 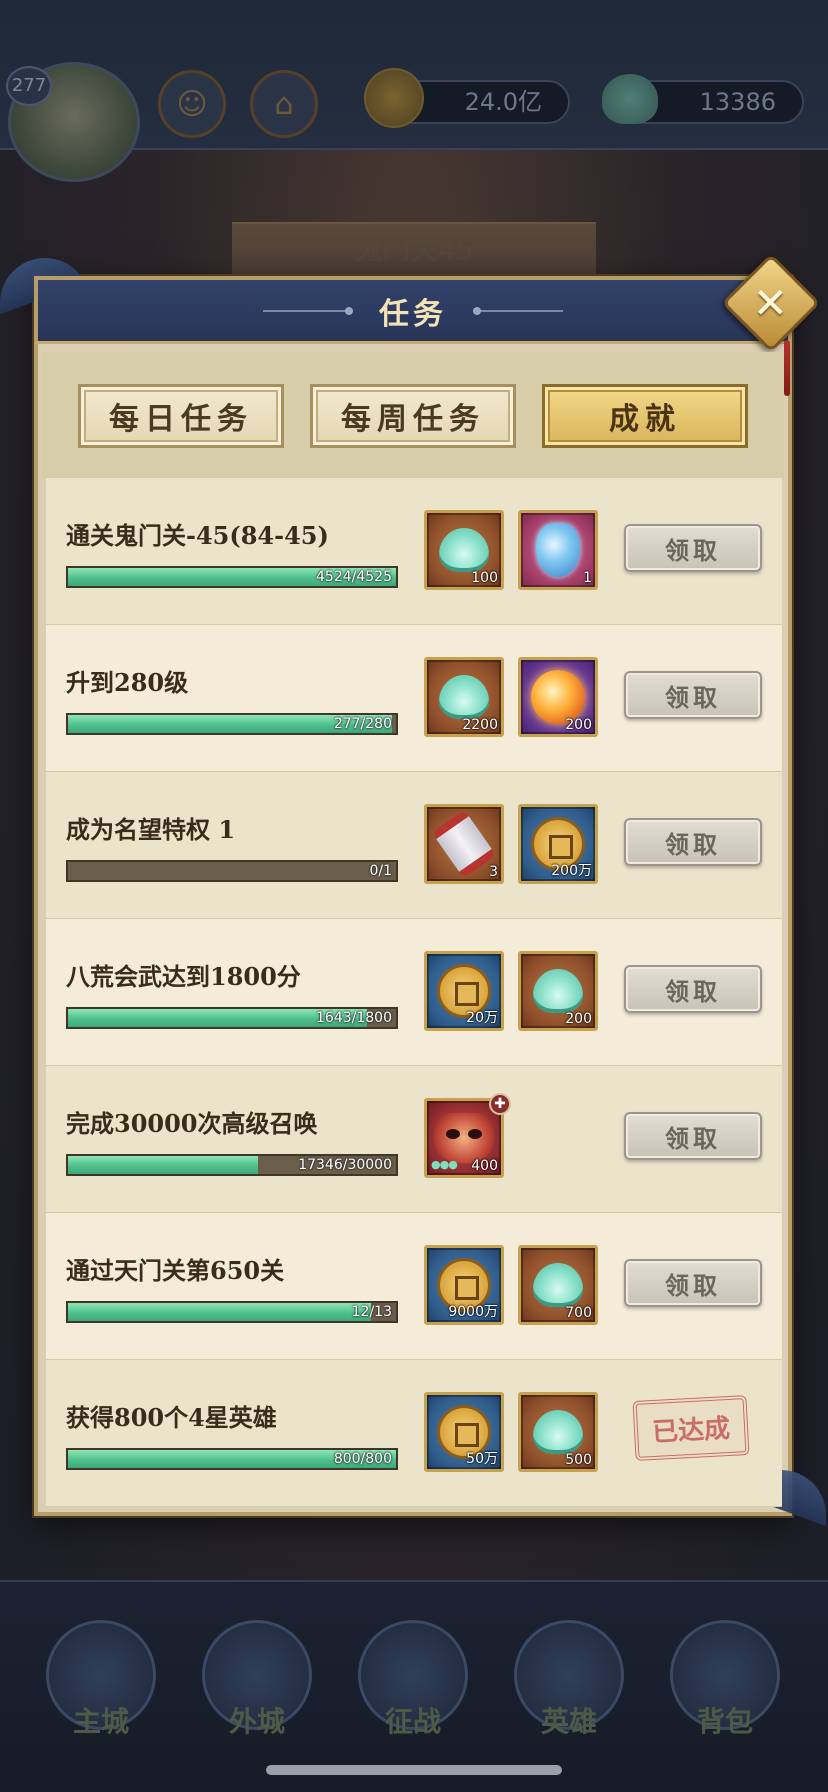 I want to click on task-progress-bar: 4524/4525, so click(x=232, y=577).